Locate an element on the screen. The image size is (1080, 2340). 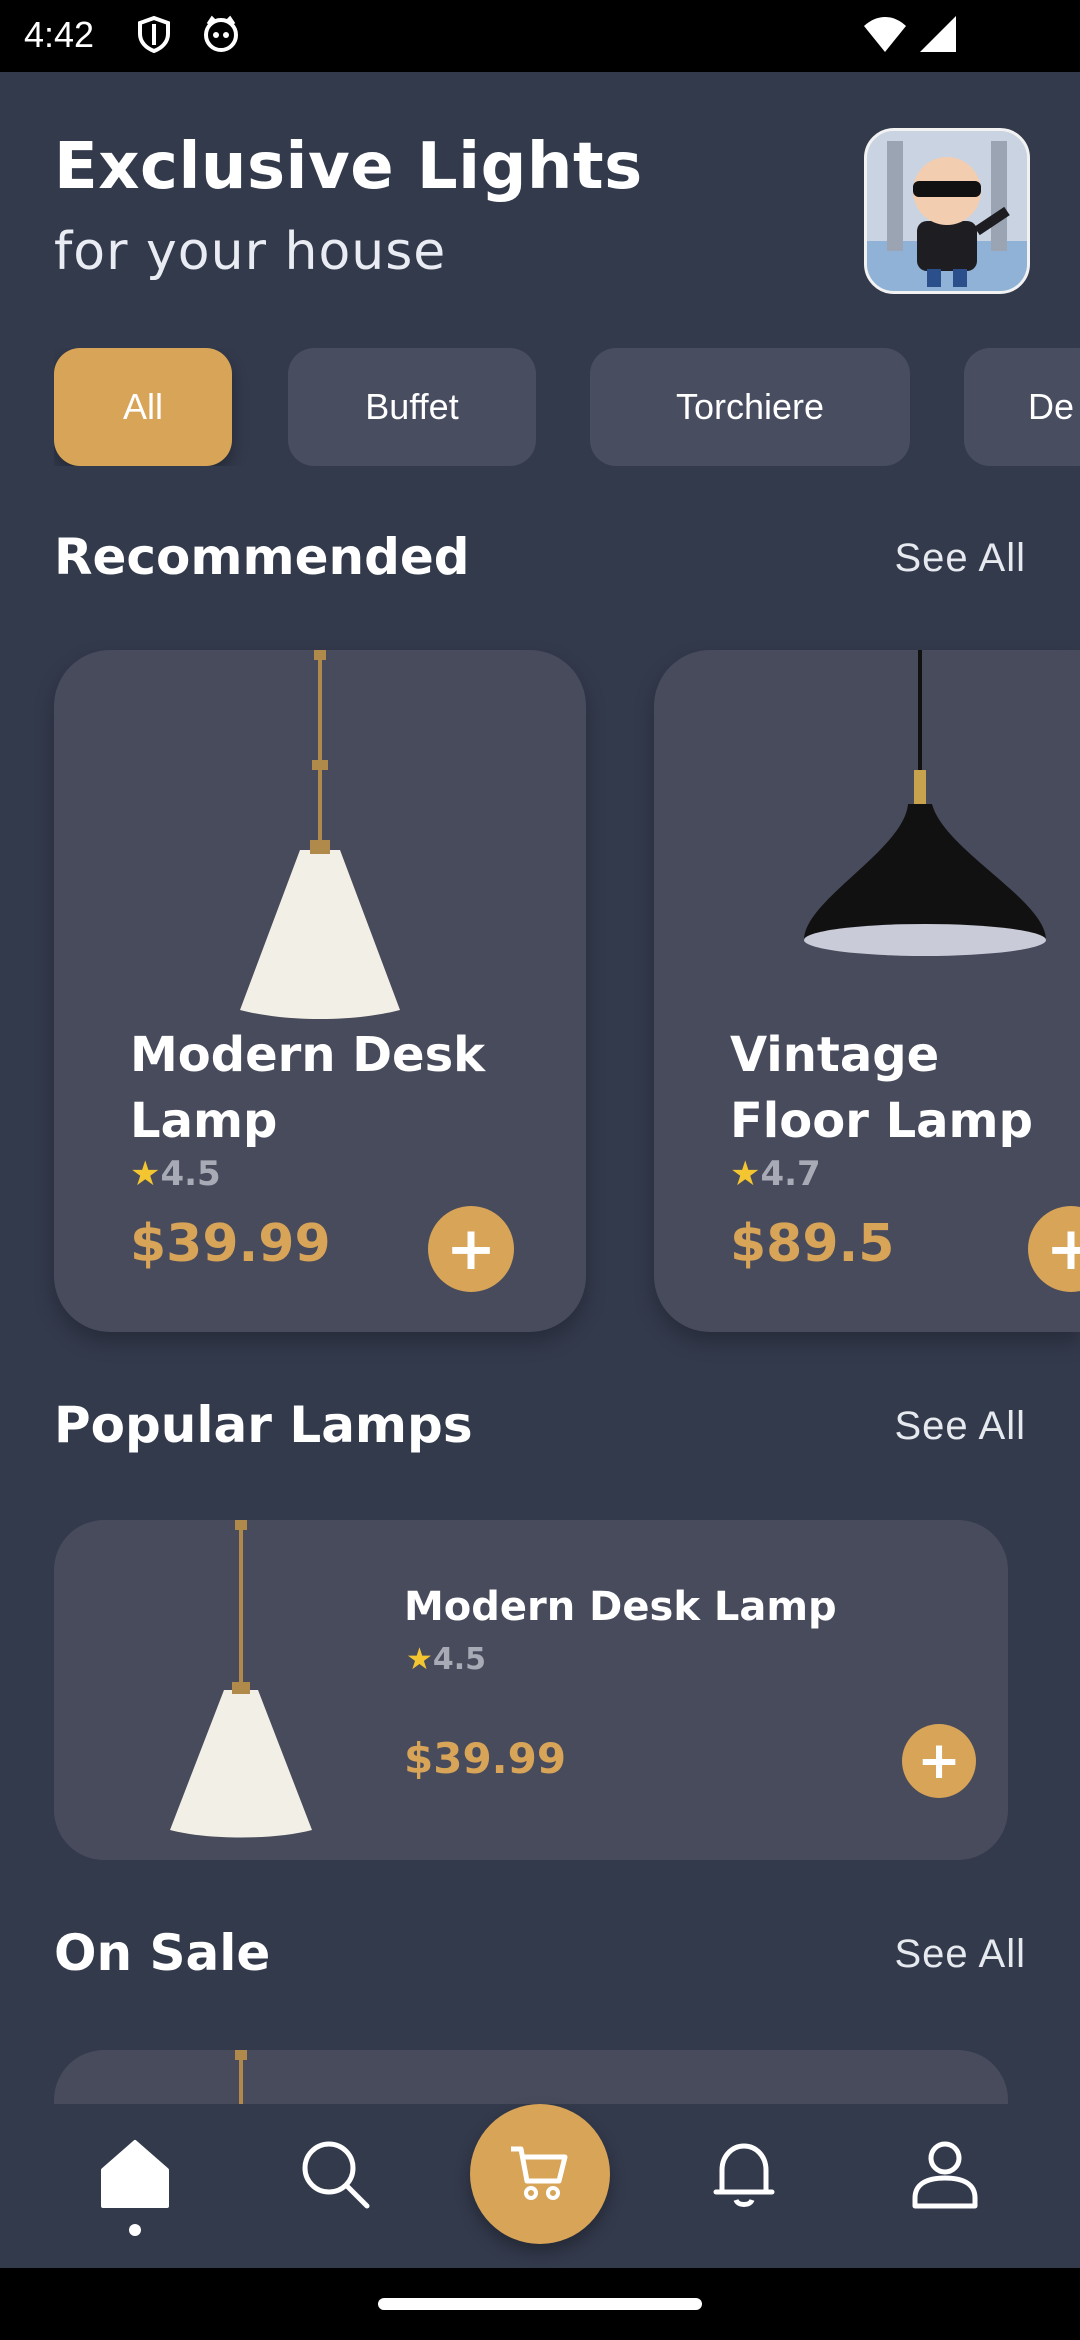
chip-all: All is located at coordinates (143, 407).